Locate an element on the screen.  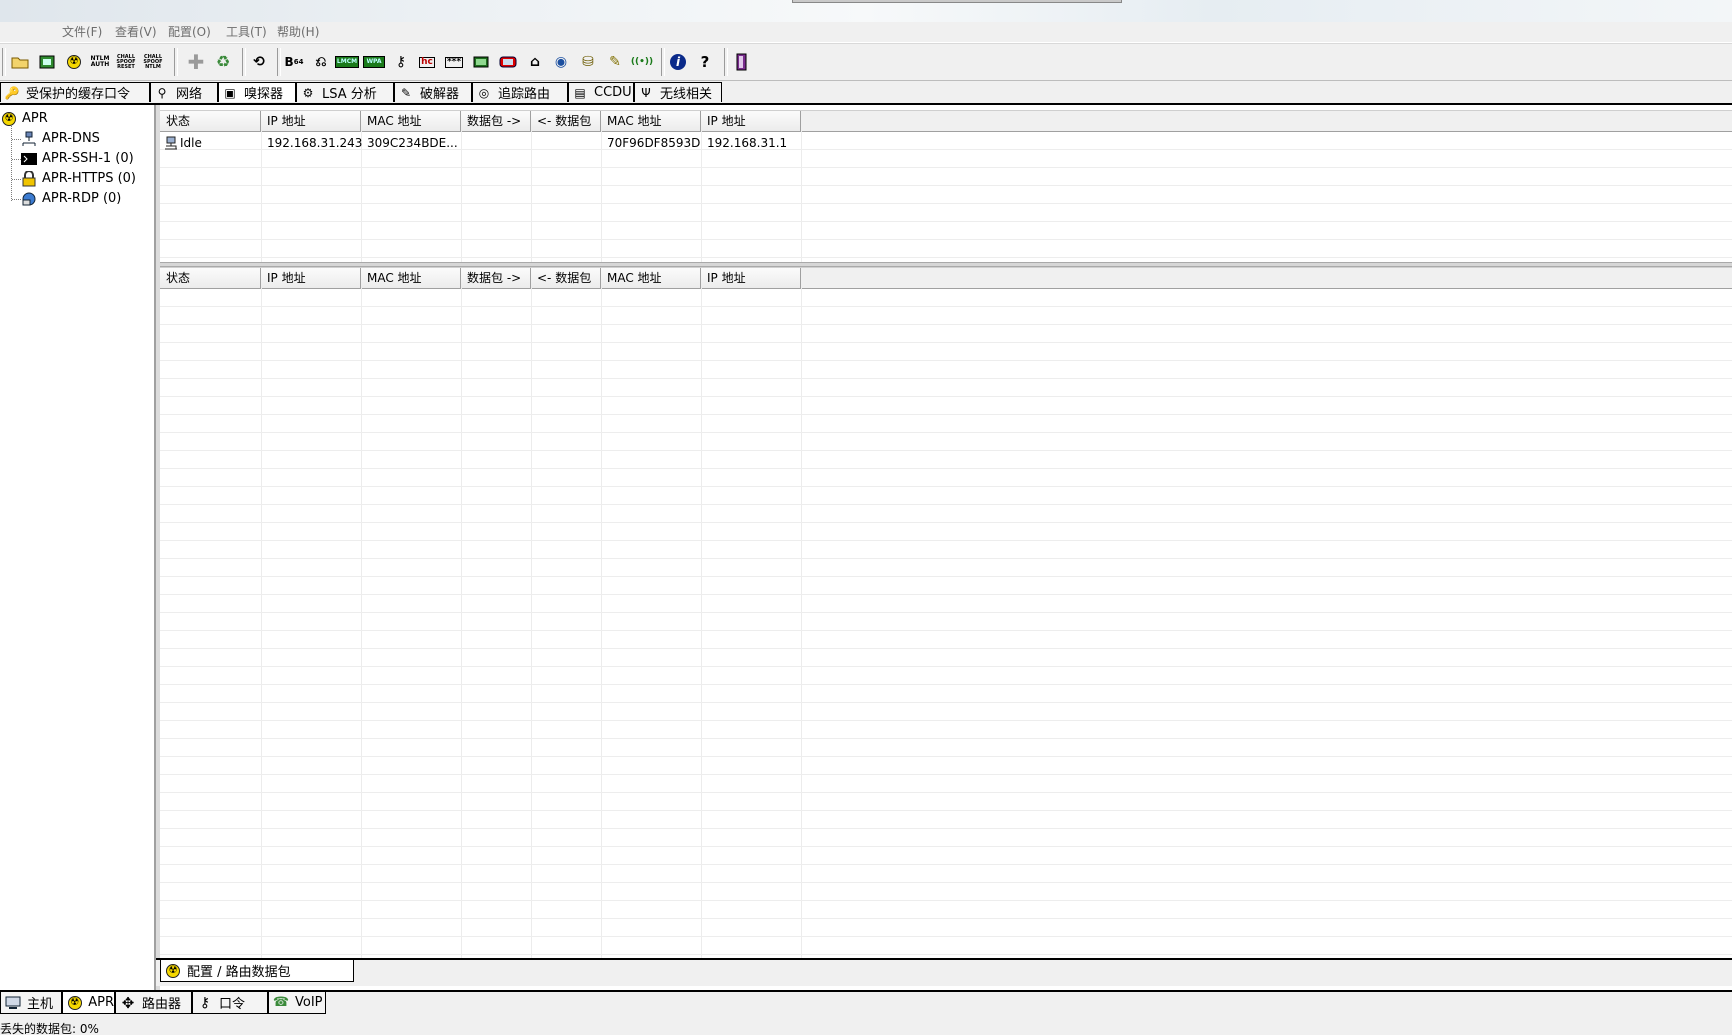
row-ip-cell: 192.168.31.243 is located at coordinates (315, 143).